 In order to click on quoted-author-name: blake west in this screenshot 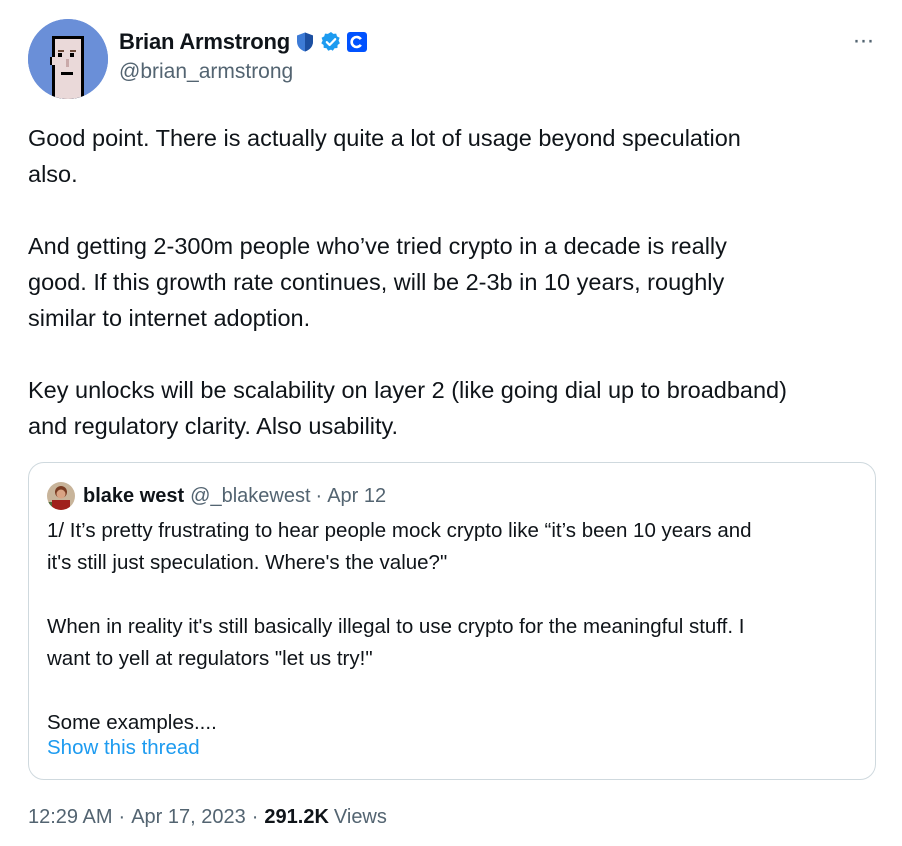, I will do `click(134, 495)`.